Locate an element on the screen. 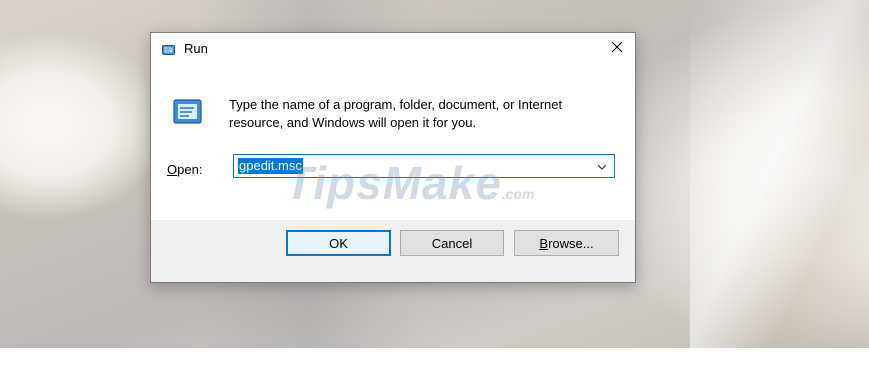 The image size is (869, 370). bottom-strip is located at coordinates (434, 359).